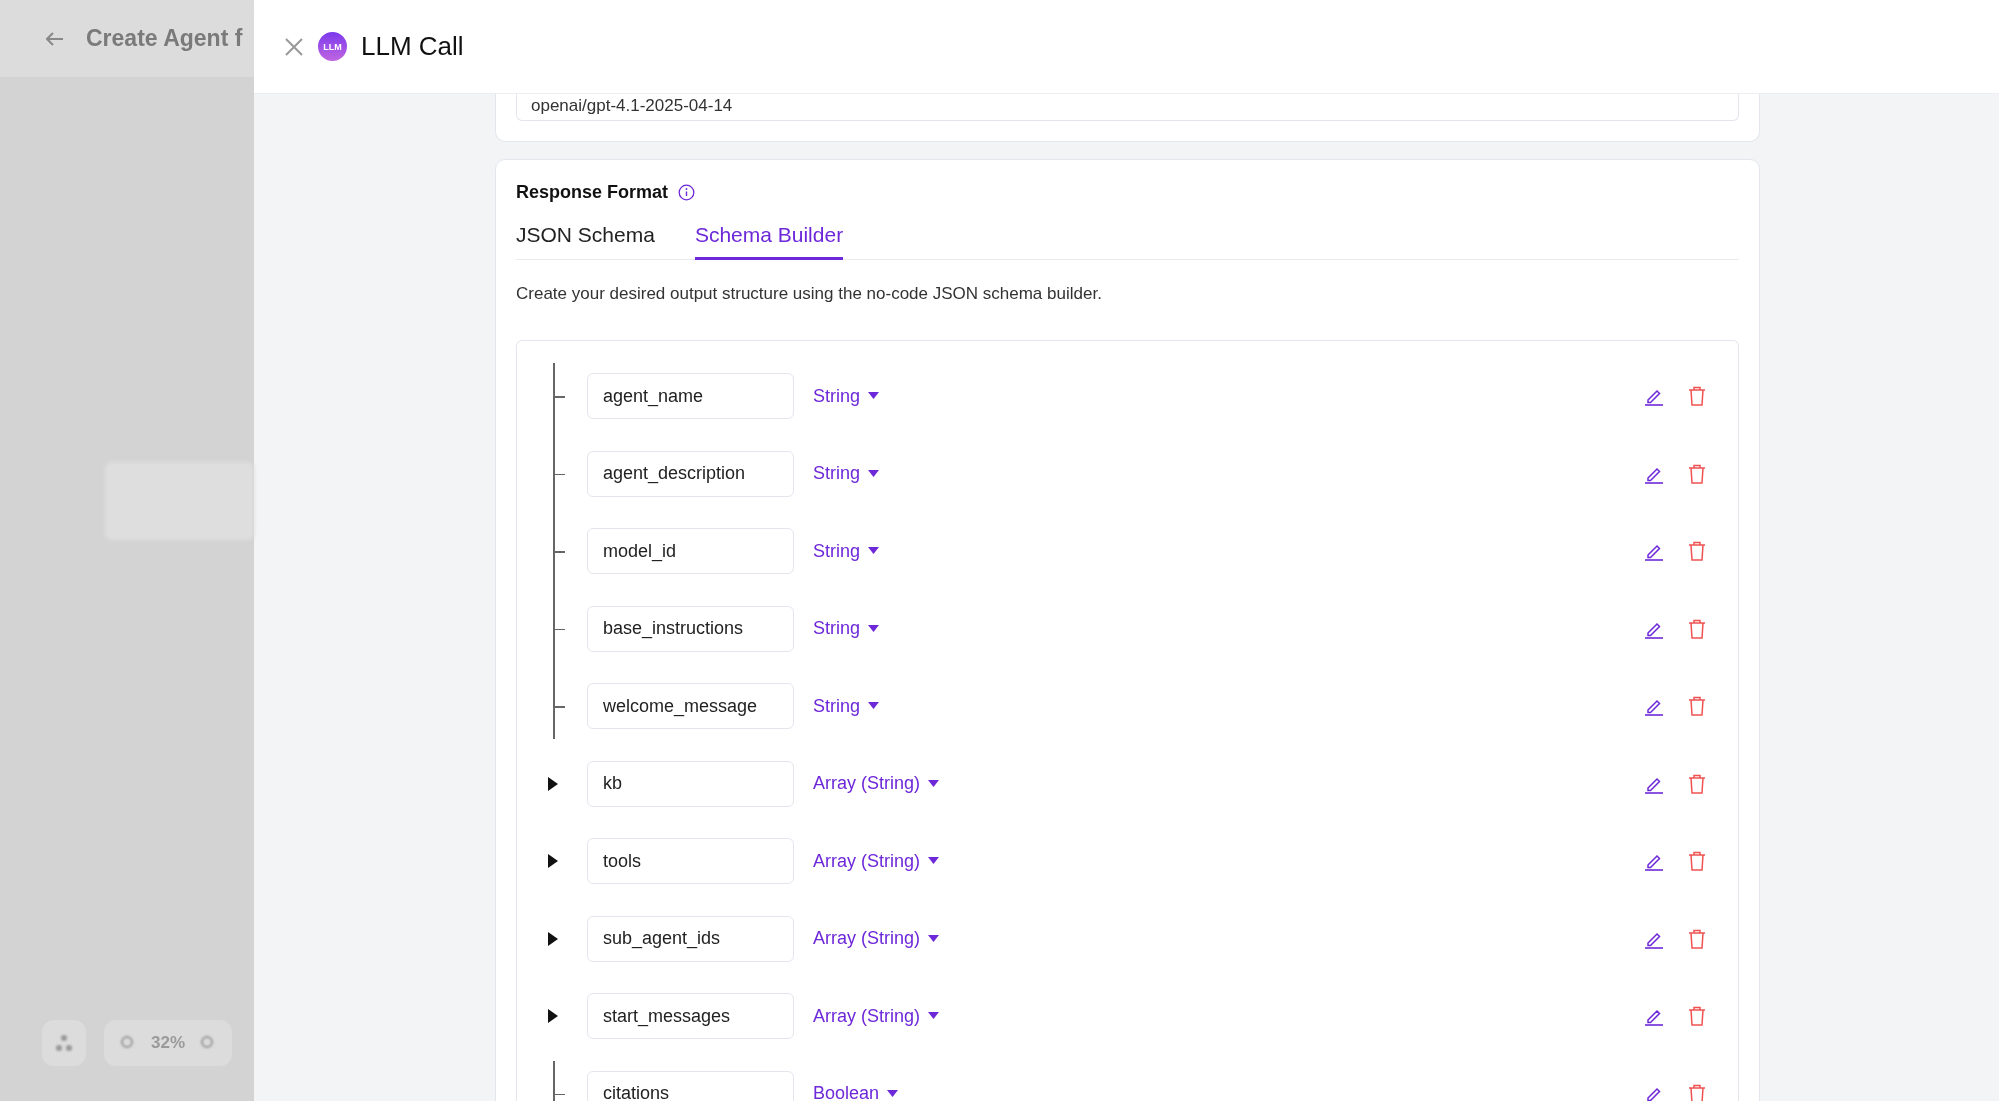 Image resolution: width=1999 pixels, height=1101 pixels. What do you see at coordinates (412, 46) in the screenshot?
I see `panel-title: LLM Call` at bounding box center [412, 46].